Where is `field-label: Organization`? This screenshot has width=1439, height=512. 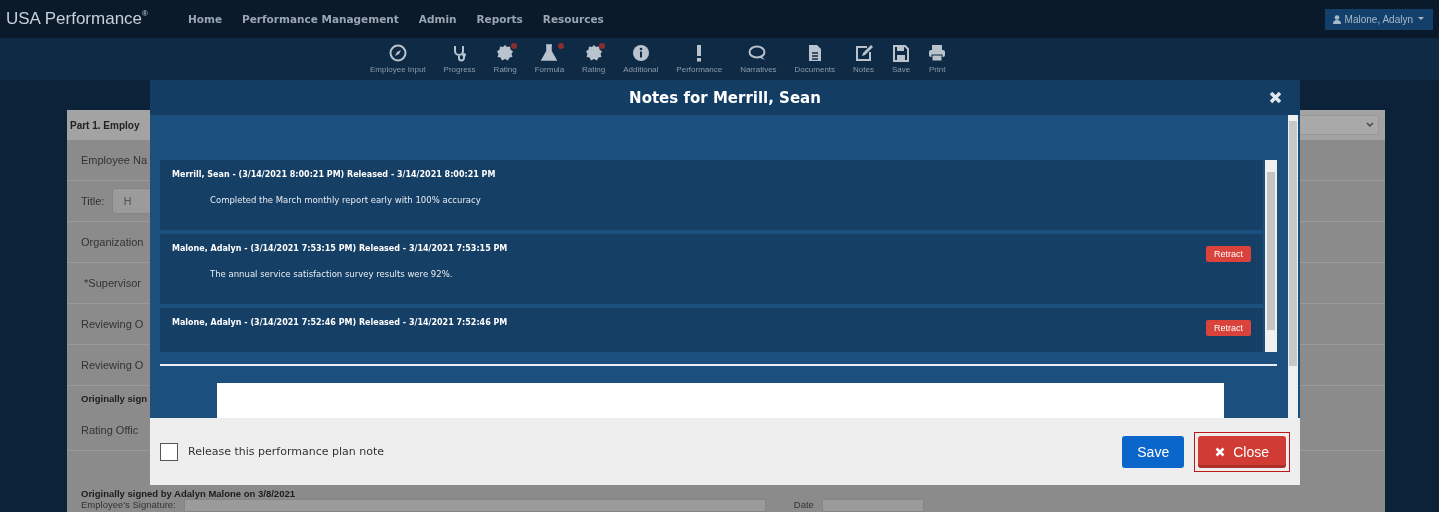
field-label: Organization is located at coordinates (112, 242).